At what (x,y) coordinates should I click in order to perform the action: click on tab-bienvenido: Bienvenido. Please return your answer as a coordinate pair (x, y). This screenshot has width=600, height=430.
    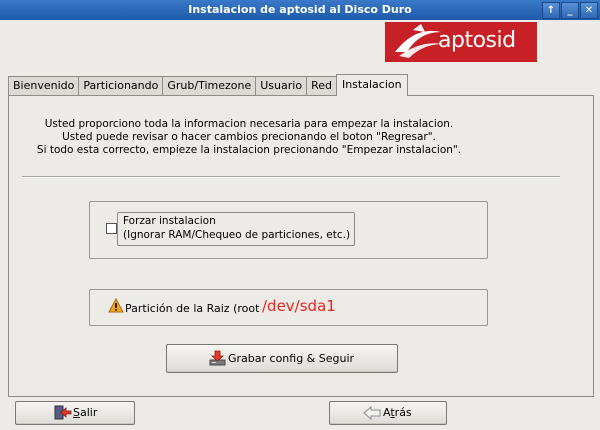
    Looking at the image, I should click on (44, 85).